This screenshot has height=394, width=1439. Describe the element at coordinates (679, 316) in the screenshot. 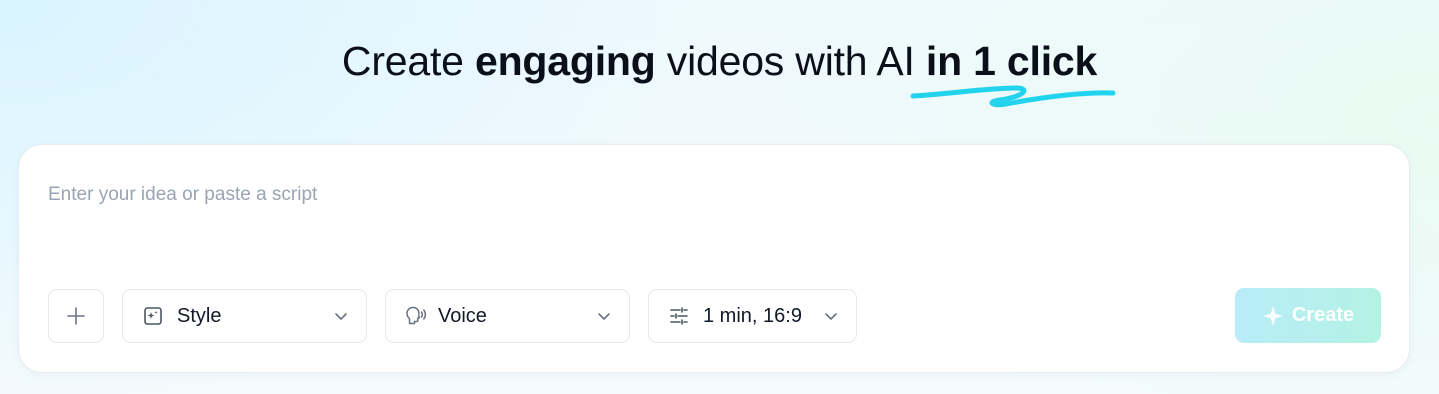

I see `sliders-icon` at that location.